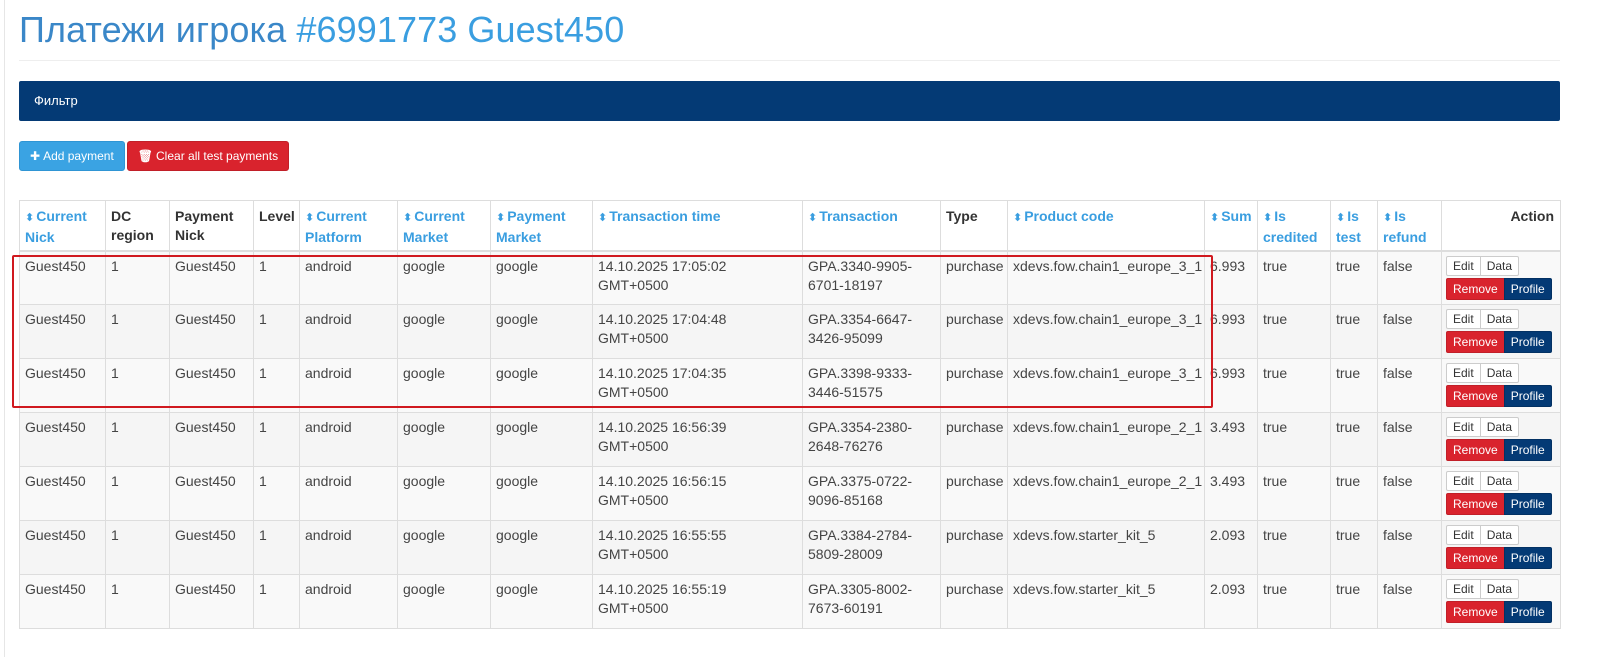 The width and height of the screenshot is (1597, 657). I want to click on toolbar: ✚ Add payment 🗑 Clear all test payments, so click(154, 156).